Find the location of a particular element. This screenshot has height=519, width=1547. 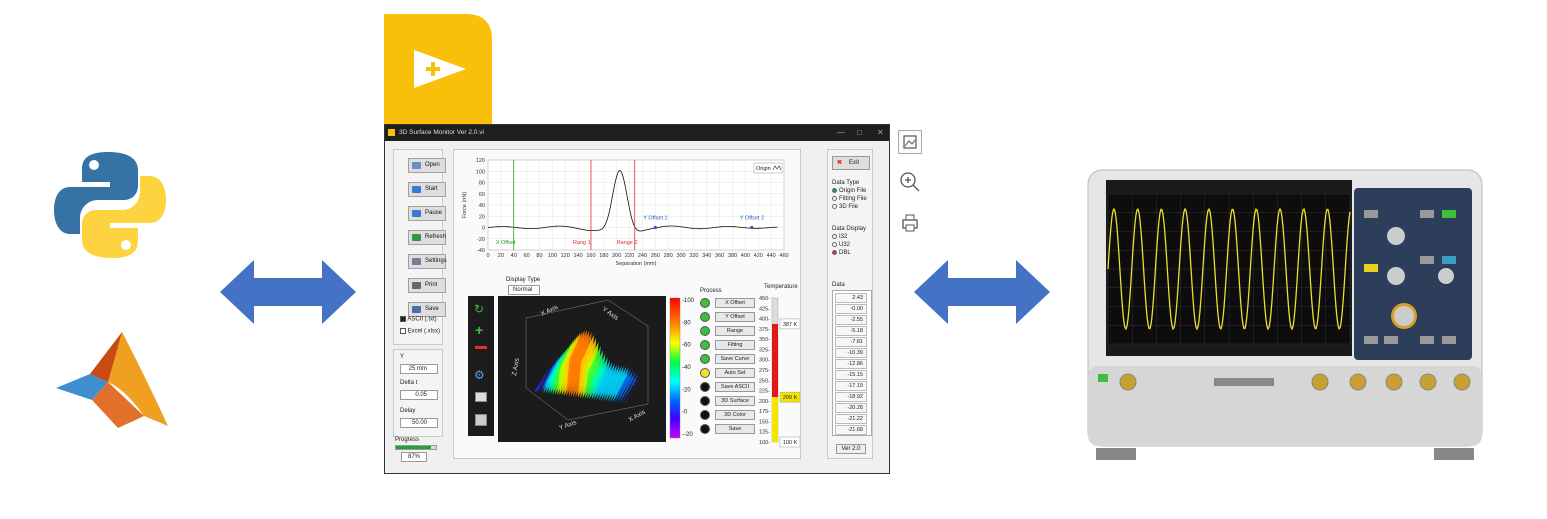

delta-input: 0.05 is located at coordinates (419, 395).